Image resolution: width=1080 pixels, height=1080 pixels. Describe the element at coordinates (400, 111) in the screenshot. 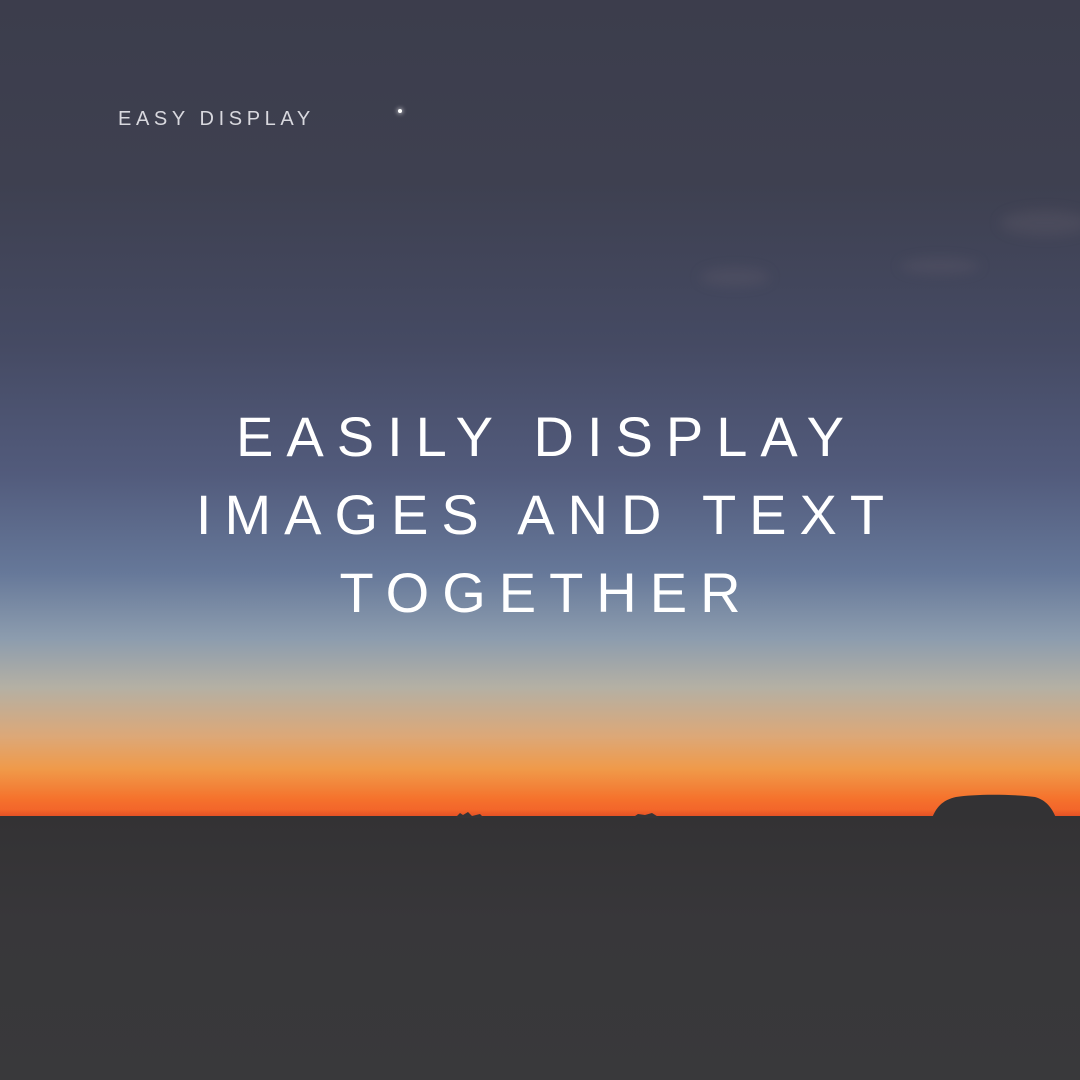

I see `star-icon` at that location.